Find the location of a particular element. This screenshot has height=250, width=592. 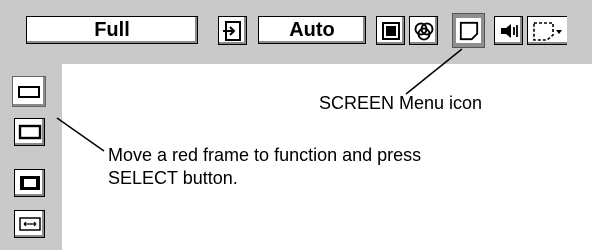

screen-menu-icon-label: SCREEN Menu icon is located at coordinates (401, 103).